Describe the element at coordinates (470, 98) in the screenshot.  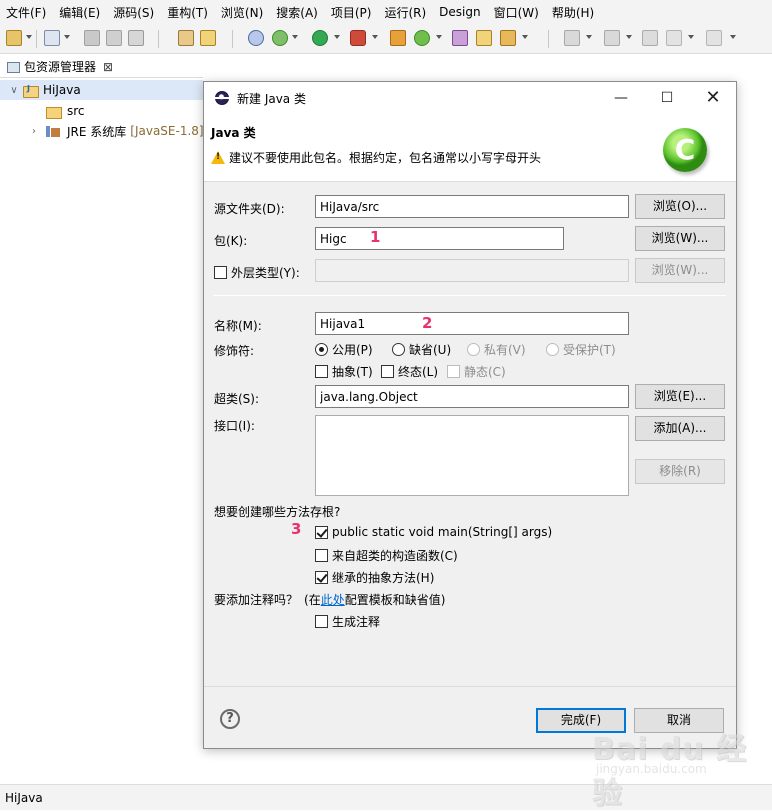
I see `dialog-titlebar: 新建 Java 类 — ☐ ✕` at that location.